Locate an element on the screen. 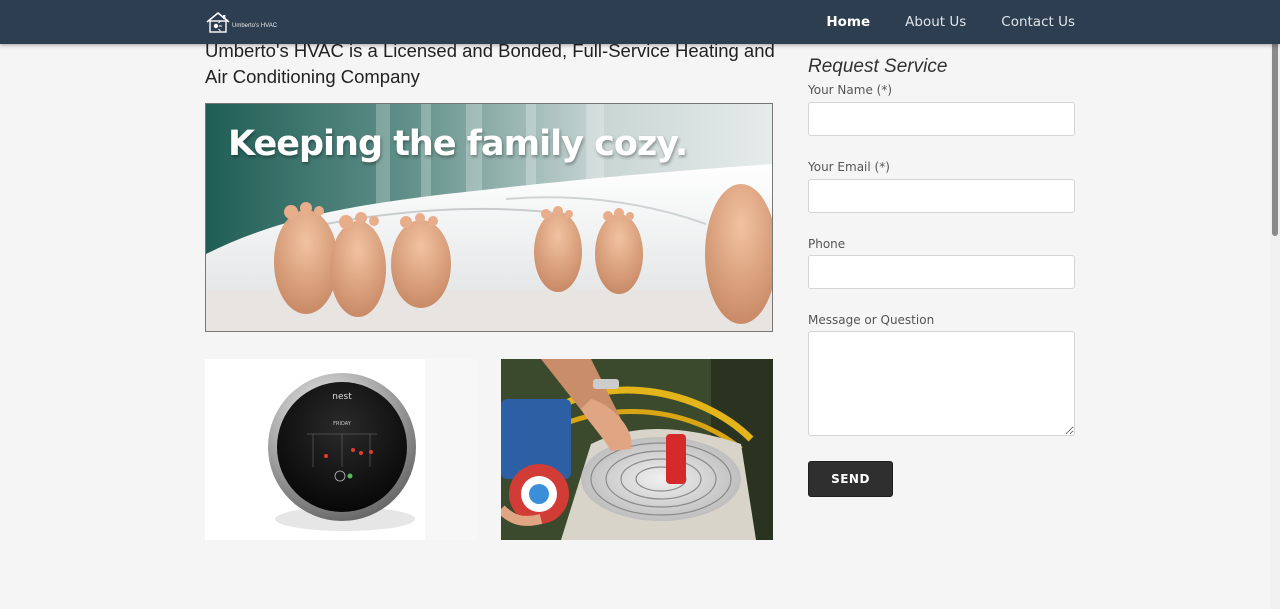 The width and height of the screenshot is (1280, 609). nest-thermostat-illustration: nest FRIDAY is located at coordinates (341, 449).